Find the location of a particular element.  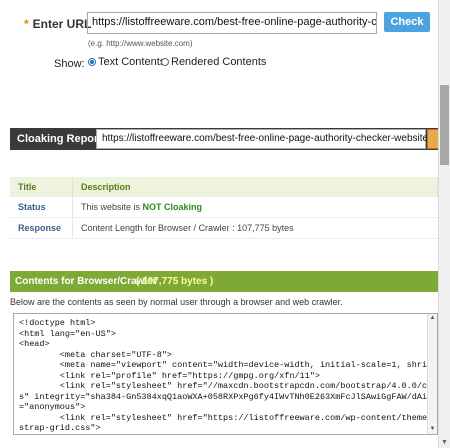

table-row-status: Status This website is NOT Cloaking is located at coordinates (224, 207).